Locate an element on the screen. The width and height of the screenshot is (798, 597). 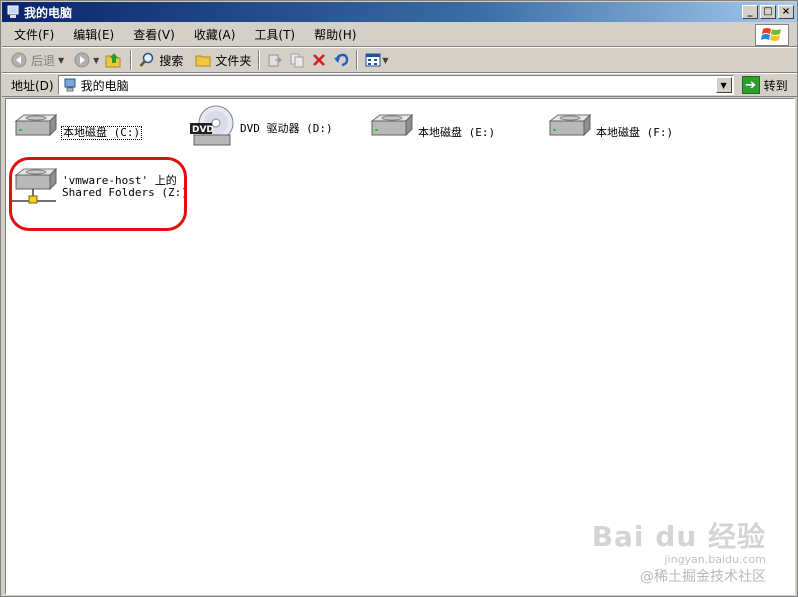
back-arrow-icon is located at coordinates (19, 60).